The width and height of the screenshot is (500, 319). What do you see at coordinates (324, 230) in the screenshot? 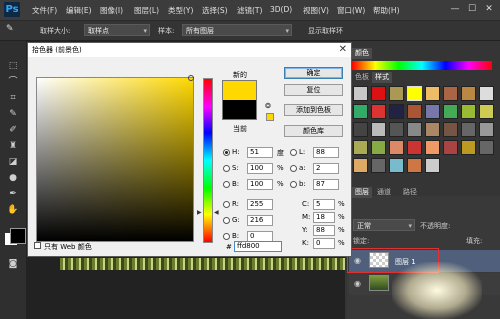
I see `yellow-input: 88` at bounding box center [324, 230].